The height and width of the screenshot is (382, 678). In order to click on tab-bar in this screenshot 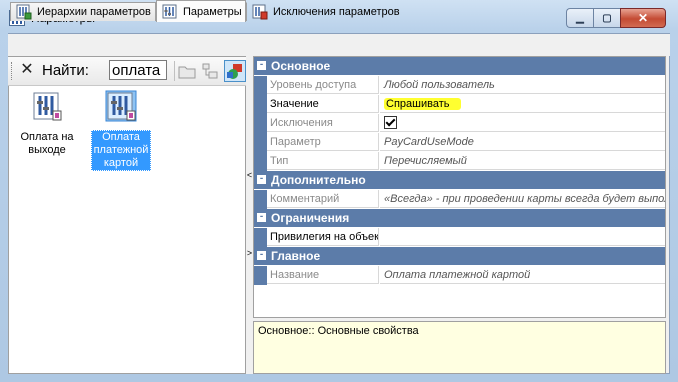, I will do `click(339, 45)`.